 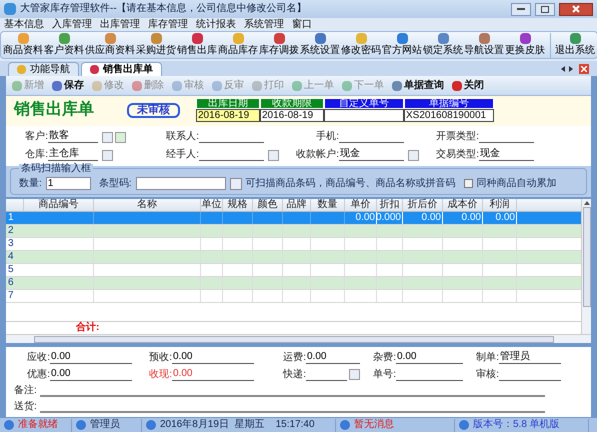 What do you see at coordinates (11, 244) in the screenshot?
I see `row-number: 3` at bounding box center [11, 244].